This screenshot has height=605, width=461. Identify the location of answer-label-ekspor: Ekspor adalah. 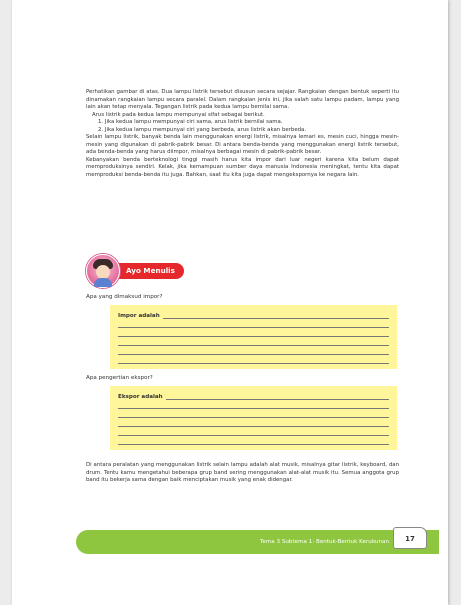
(140, 397).